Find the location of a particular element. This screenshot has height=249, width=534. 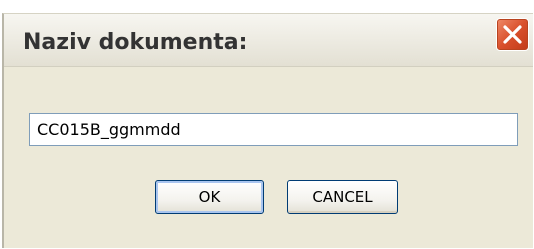

close-button is located at coordinates (512, 34).